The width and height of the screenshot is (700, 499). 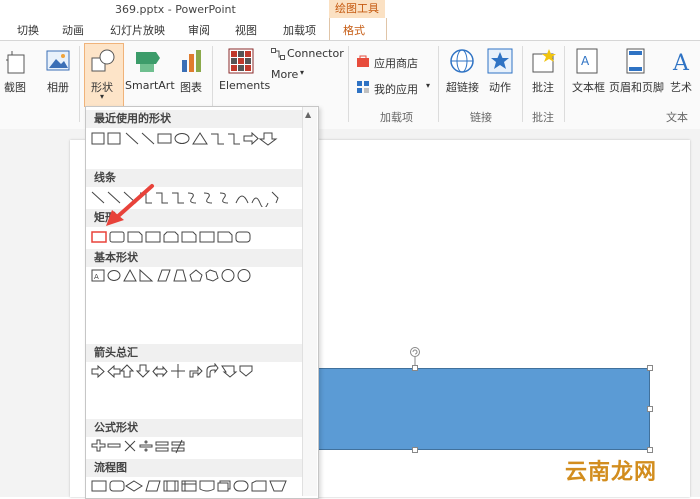 What do you see at coordinates (194, 468) in the screenshot?
I see `section-flowchart: 流程图` at bounding box center [194, 468].